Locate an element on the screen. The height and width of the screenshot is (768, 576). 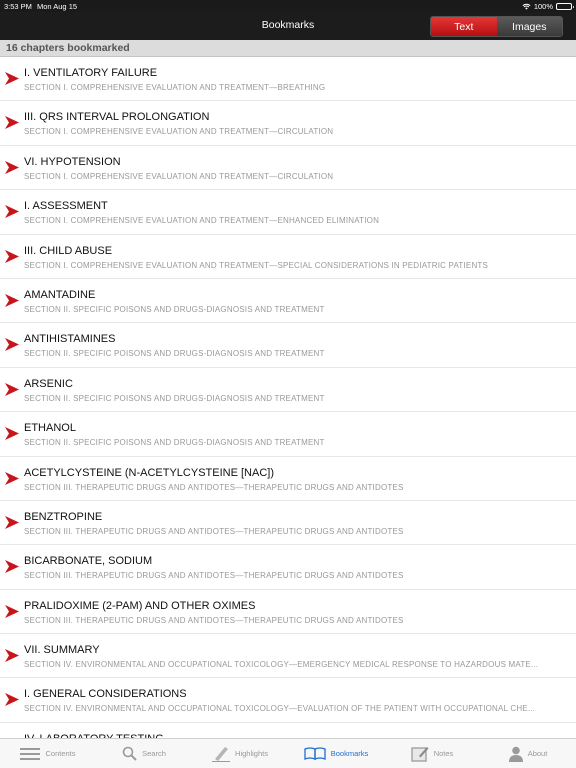
wifi-icon is located at coordinates (526, 6).